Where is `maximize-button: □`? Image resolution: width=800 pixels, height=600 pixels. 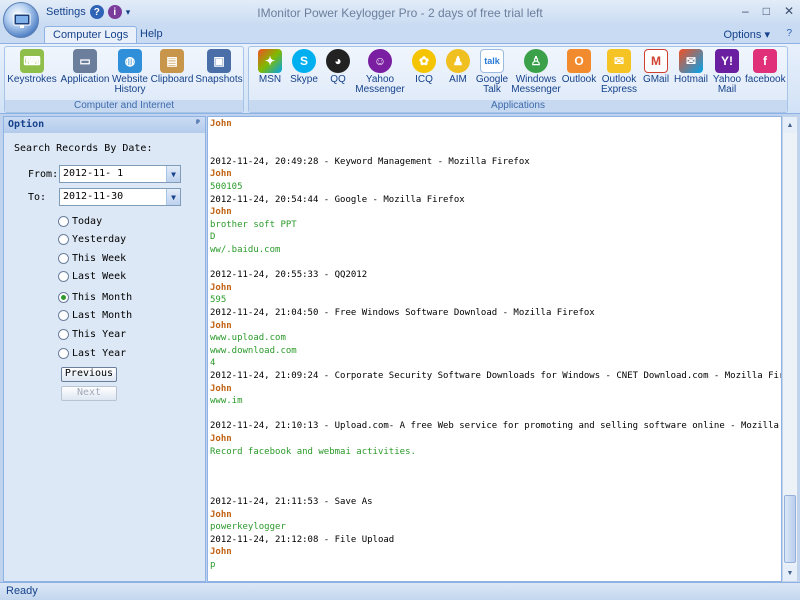
maximize-button: □ is located at coordinates (766, 11).